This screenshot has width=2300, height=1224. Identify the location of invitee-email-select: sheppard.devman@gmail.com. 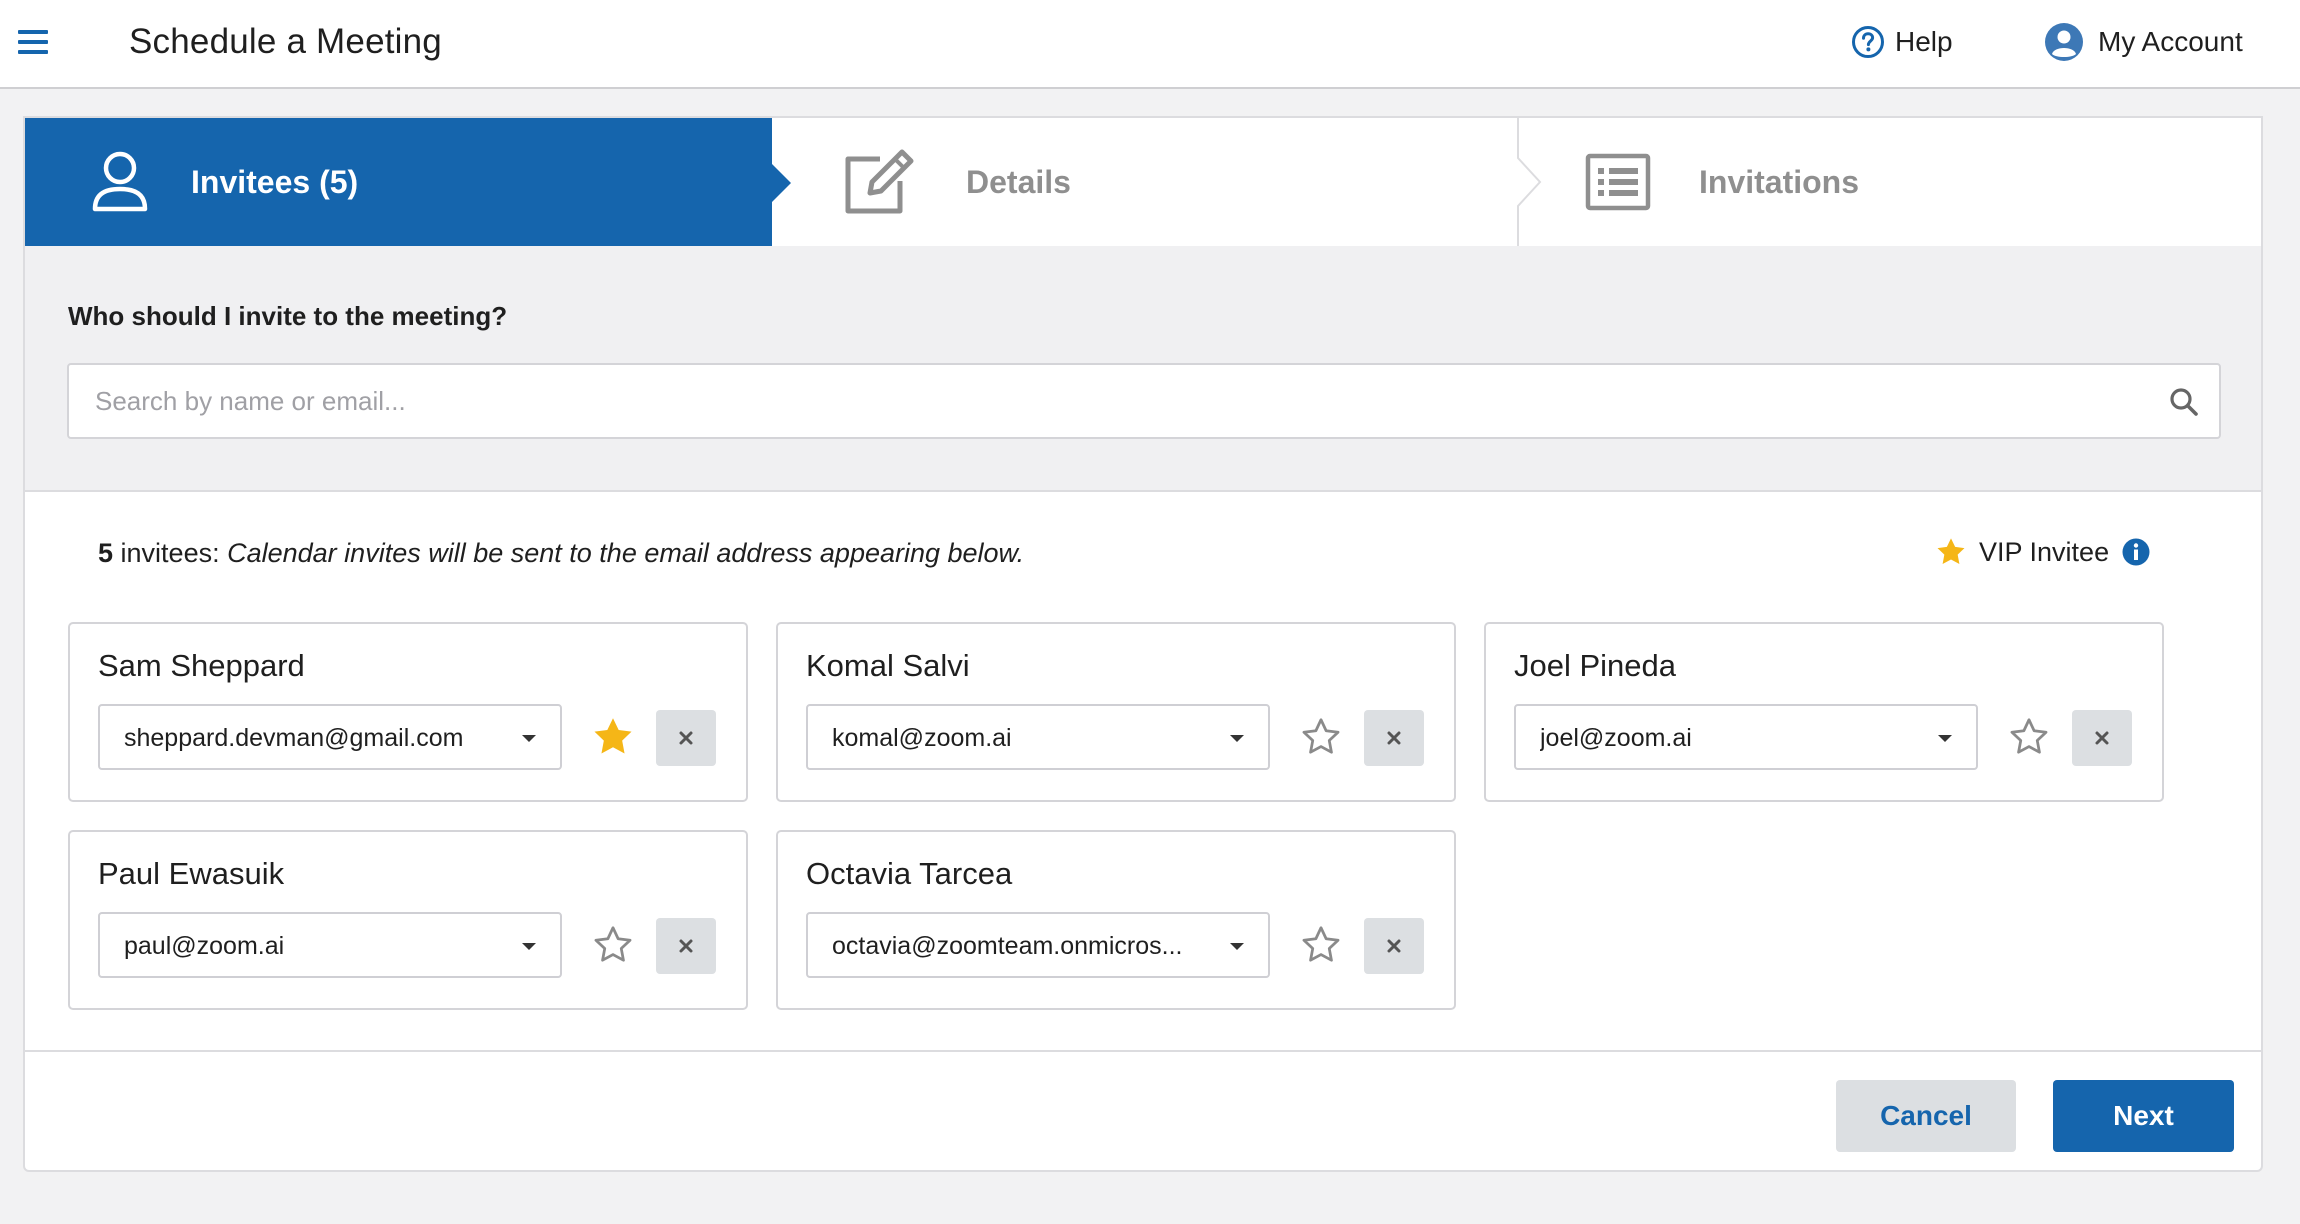
(330, 737).